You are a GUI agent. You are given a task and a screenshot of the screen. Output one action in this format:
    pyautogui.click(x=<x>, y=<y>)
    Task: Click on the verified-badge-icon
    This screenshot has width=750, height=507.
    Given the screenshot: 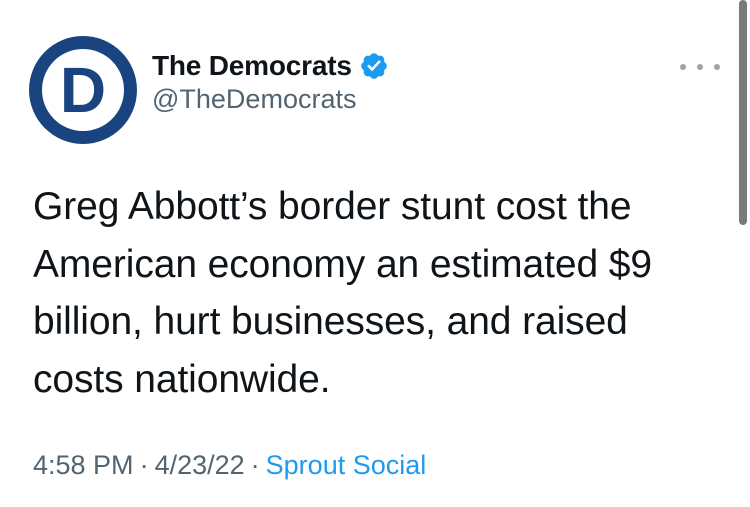 What is the action you would take?
    pyautogui.click(x=374, y=66)
    